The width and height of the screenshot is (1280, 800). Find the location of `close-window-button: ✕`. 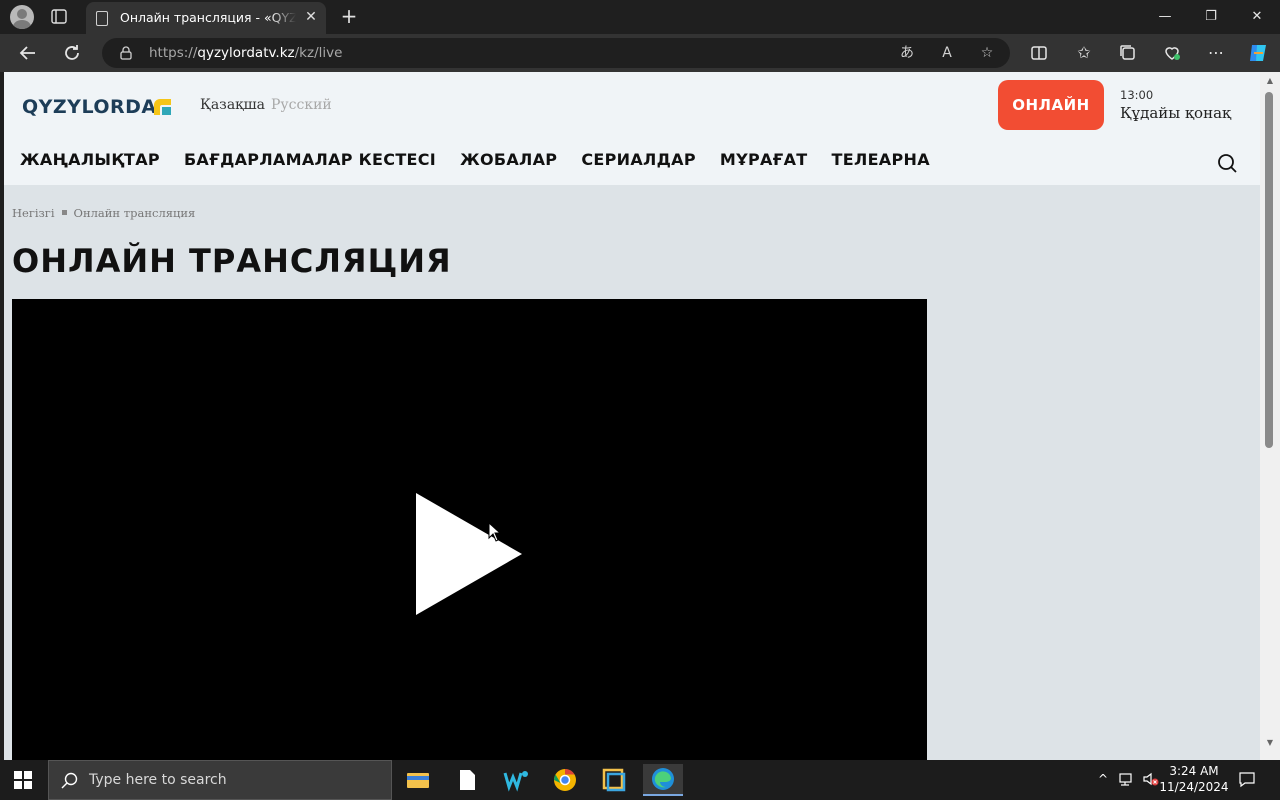

close-window-button: ✕ is located at coordinates (1257, 17).